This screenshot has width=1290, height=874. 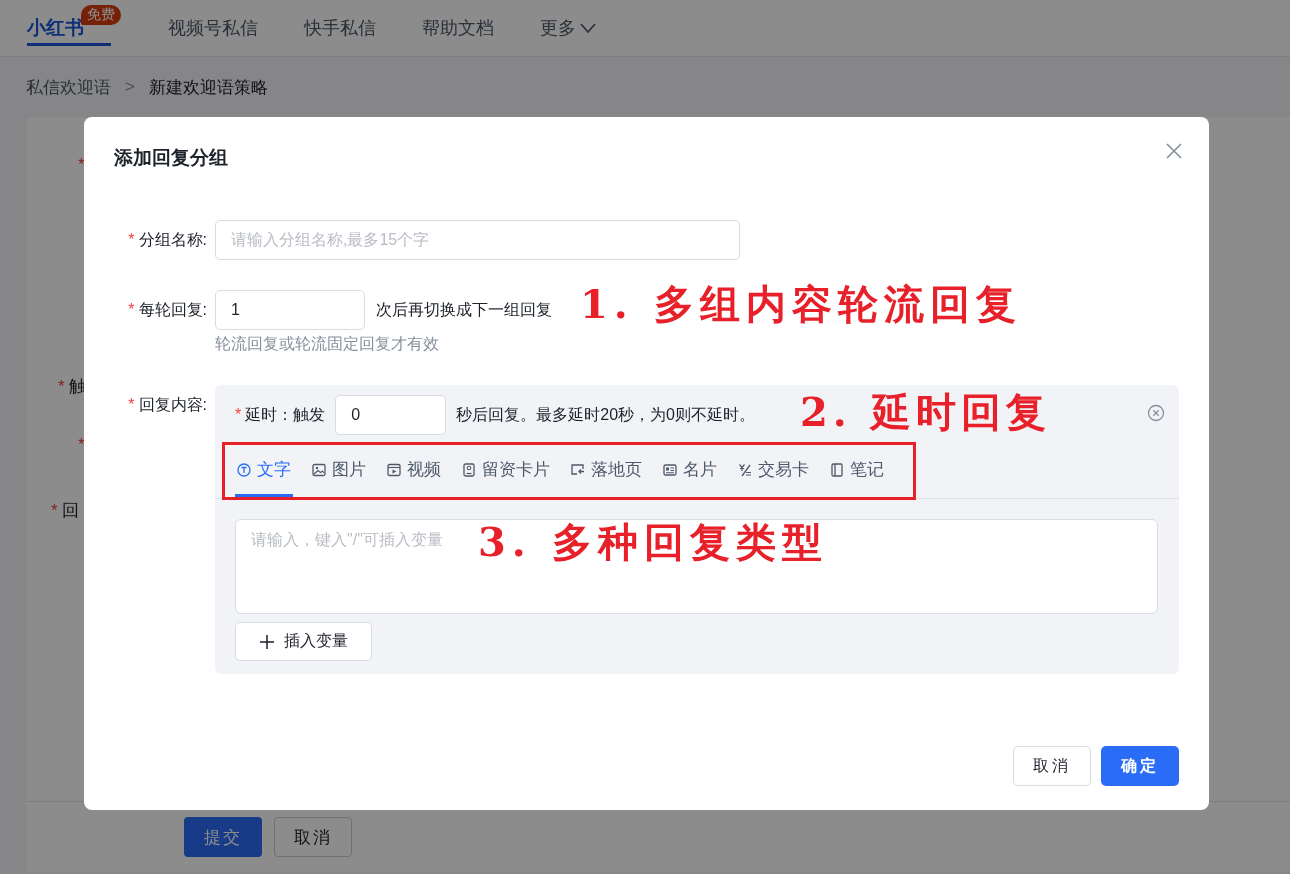 What do you see at coordinates (101, 15) in the screenshot?
I see `free-badge: 免费` at bounding box center [101, 15].